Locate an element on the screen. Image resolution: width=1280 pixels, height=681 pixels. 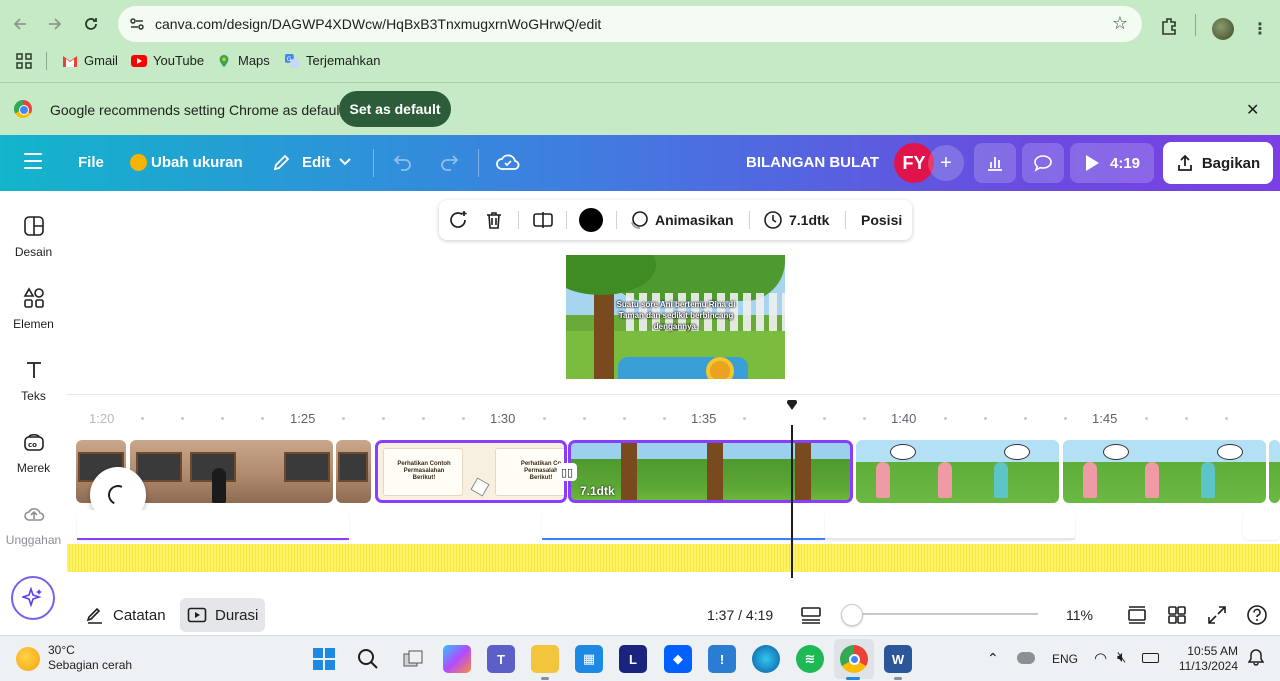
transition-button: ▯▯ is located at coordinates (567, 472).